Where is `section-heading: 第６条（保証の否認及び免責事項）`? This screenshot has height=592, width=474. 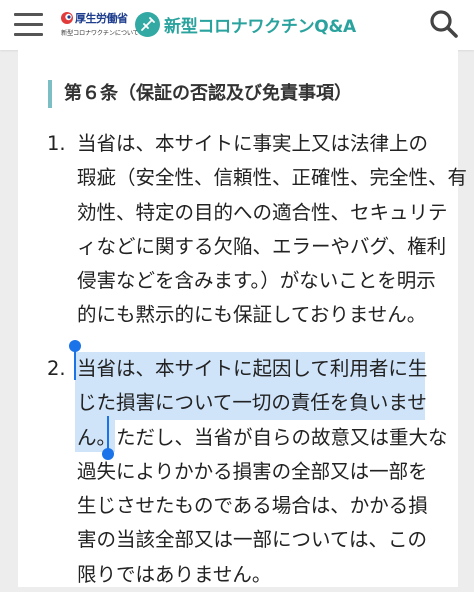
section-heading: 第６条（保証の否認及び免責事項） is located at coordinates (200, 94).